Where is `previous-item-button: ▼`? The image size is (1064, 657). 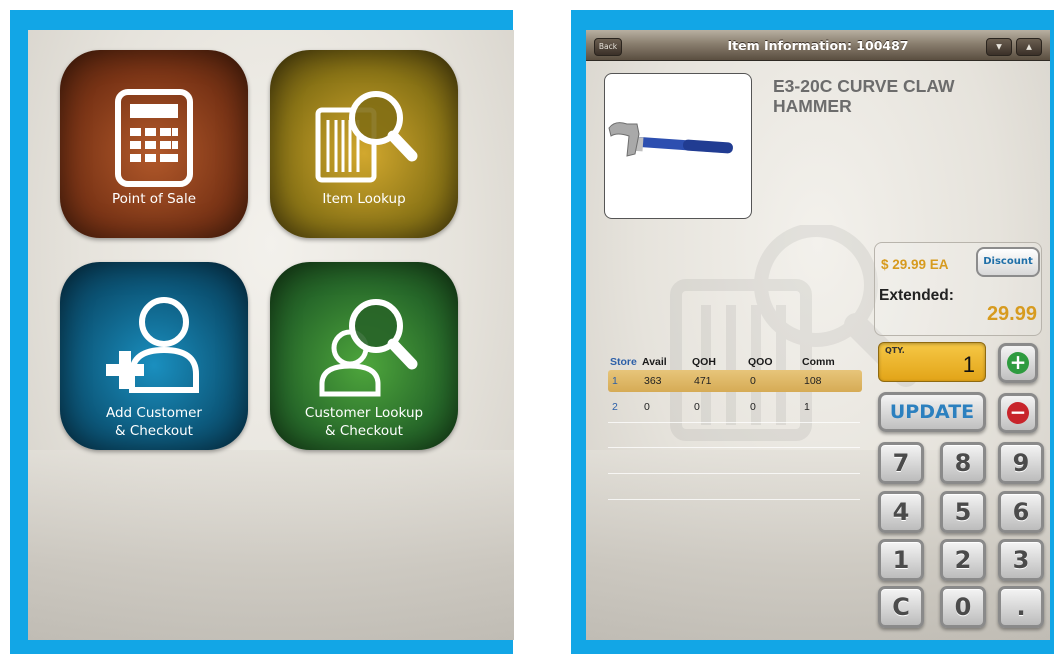
previous-item-button: ▼ is located at coordinates (999, 47).